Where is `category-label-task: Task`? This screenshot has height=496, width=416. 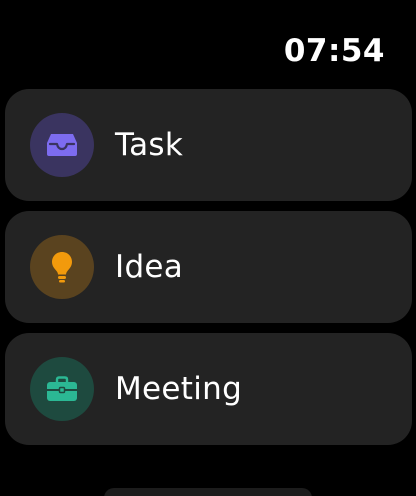 category-label-task: Task is located at coordinates (149, 145).